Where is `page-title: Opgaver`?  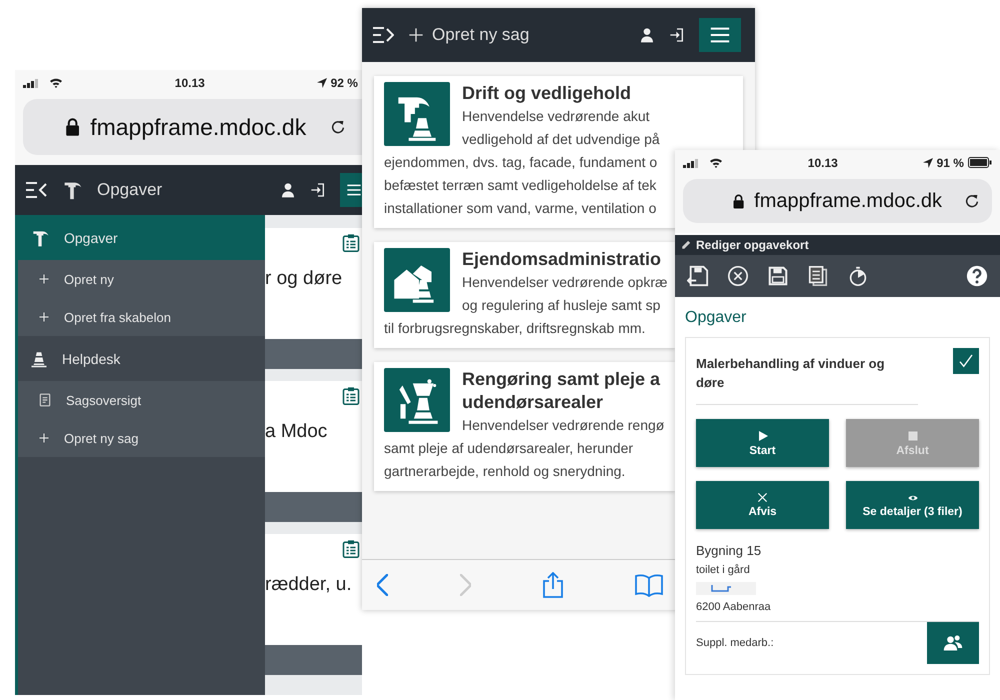 page-title: Opgaver is located at coordinates (129, 190).